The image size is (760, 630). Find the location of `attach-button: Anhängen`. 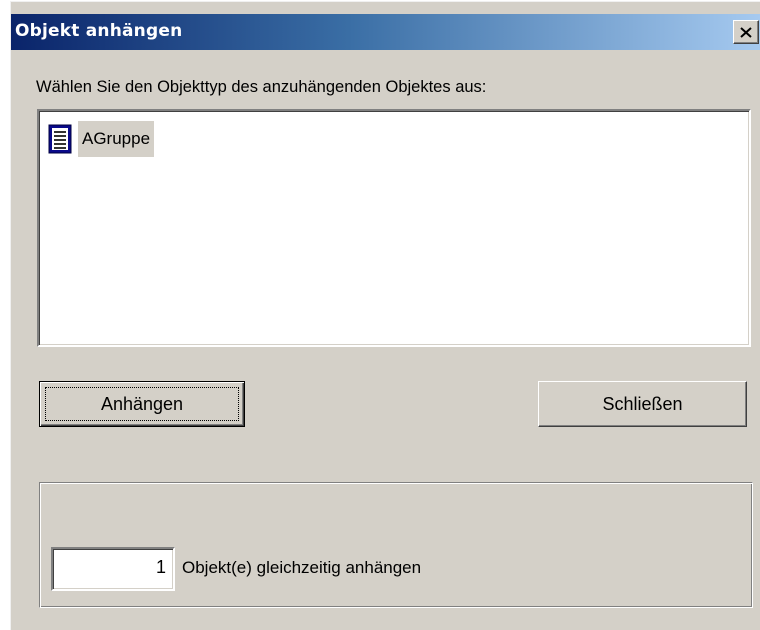

attach-button: Anhängen is located at coordinates (142, 404).